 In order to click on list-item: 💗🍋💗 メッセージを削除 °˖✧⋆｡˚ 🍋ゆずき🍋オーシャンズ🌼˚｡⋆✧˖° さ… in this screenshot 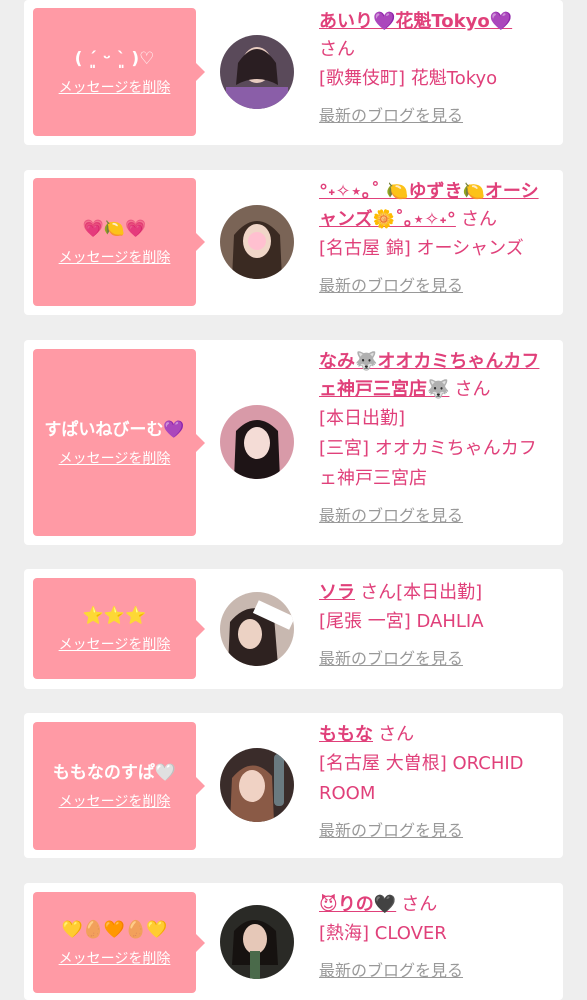, I will do `click(293, 242)`.